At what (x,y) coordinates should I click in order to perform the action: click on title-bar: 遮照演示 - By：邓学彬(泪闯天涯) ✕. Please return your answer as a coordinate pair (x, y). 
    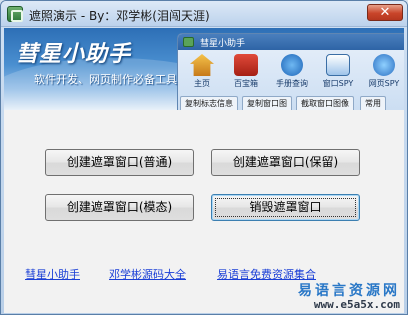
    Looking at the image, I should click on (204, 14).